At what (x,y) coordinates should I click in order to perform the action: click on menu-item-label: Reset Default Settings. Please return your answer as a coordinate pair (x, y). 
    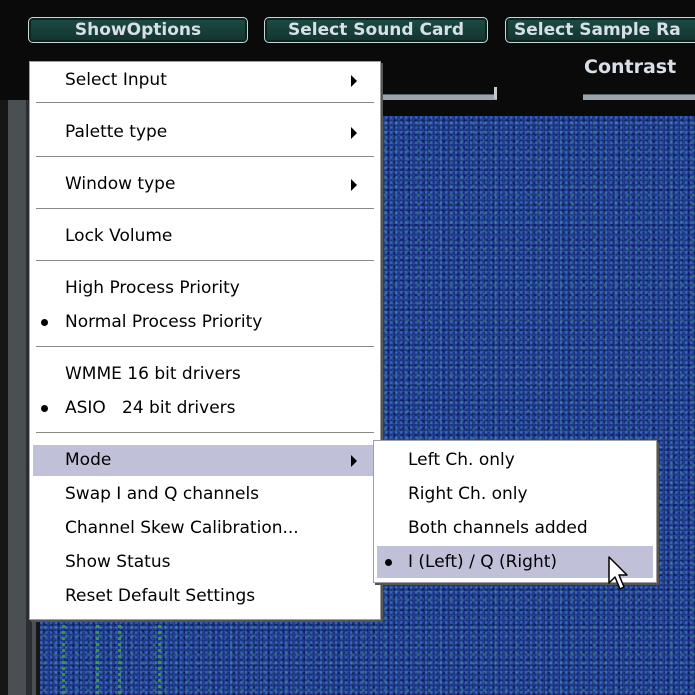
    Looking at the image, I should click on (160, 596).